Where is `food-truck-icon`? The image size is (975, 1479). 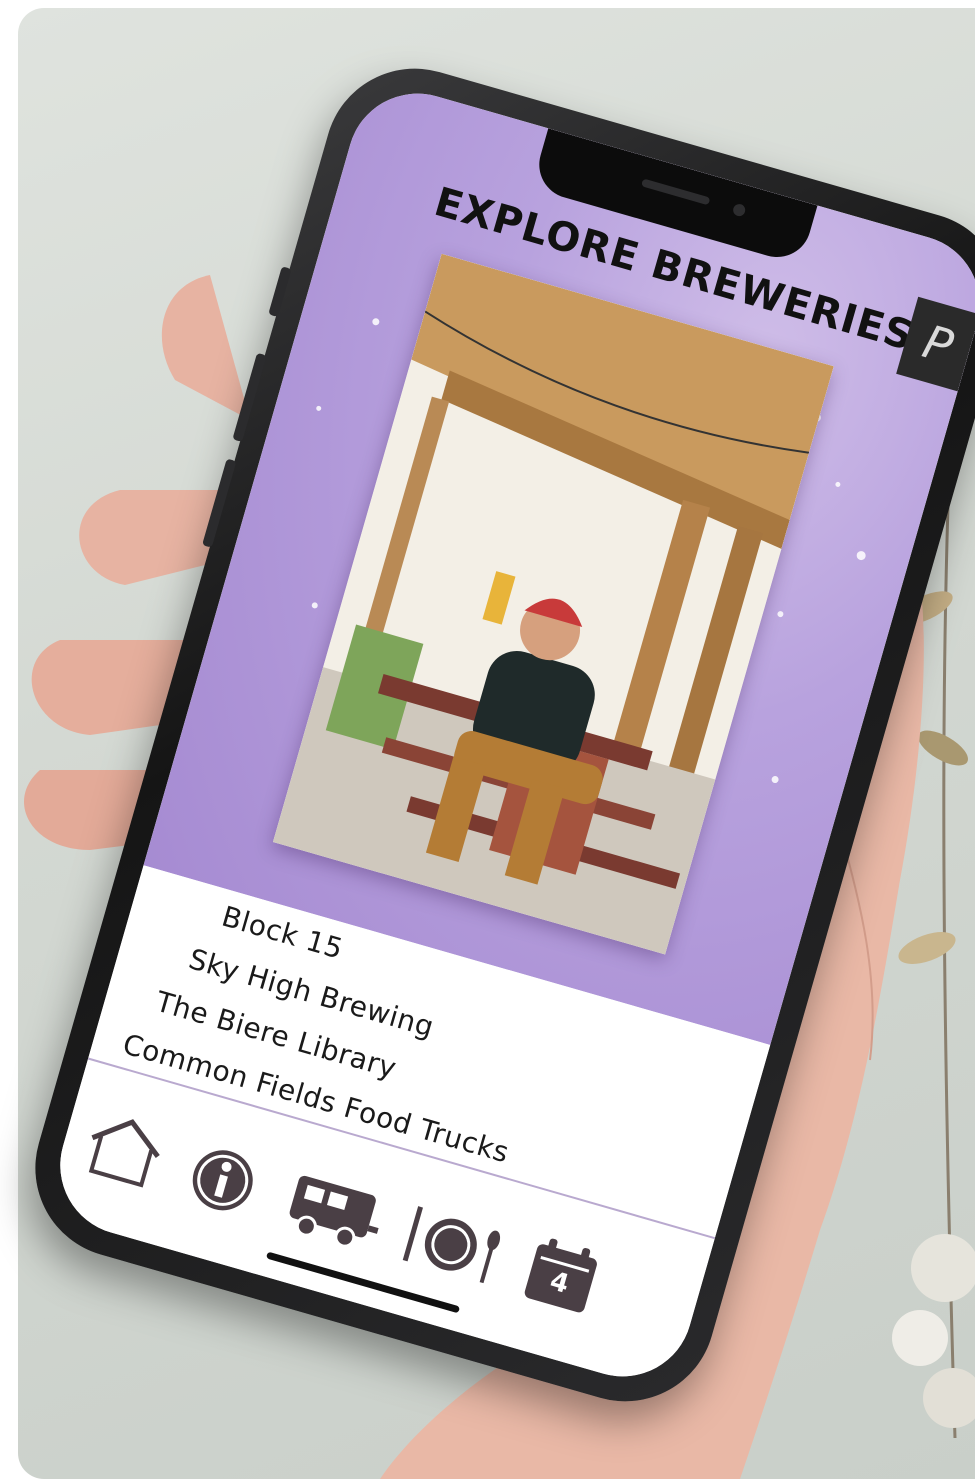
food-truck-icon is located at coordinates (335, 1210).